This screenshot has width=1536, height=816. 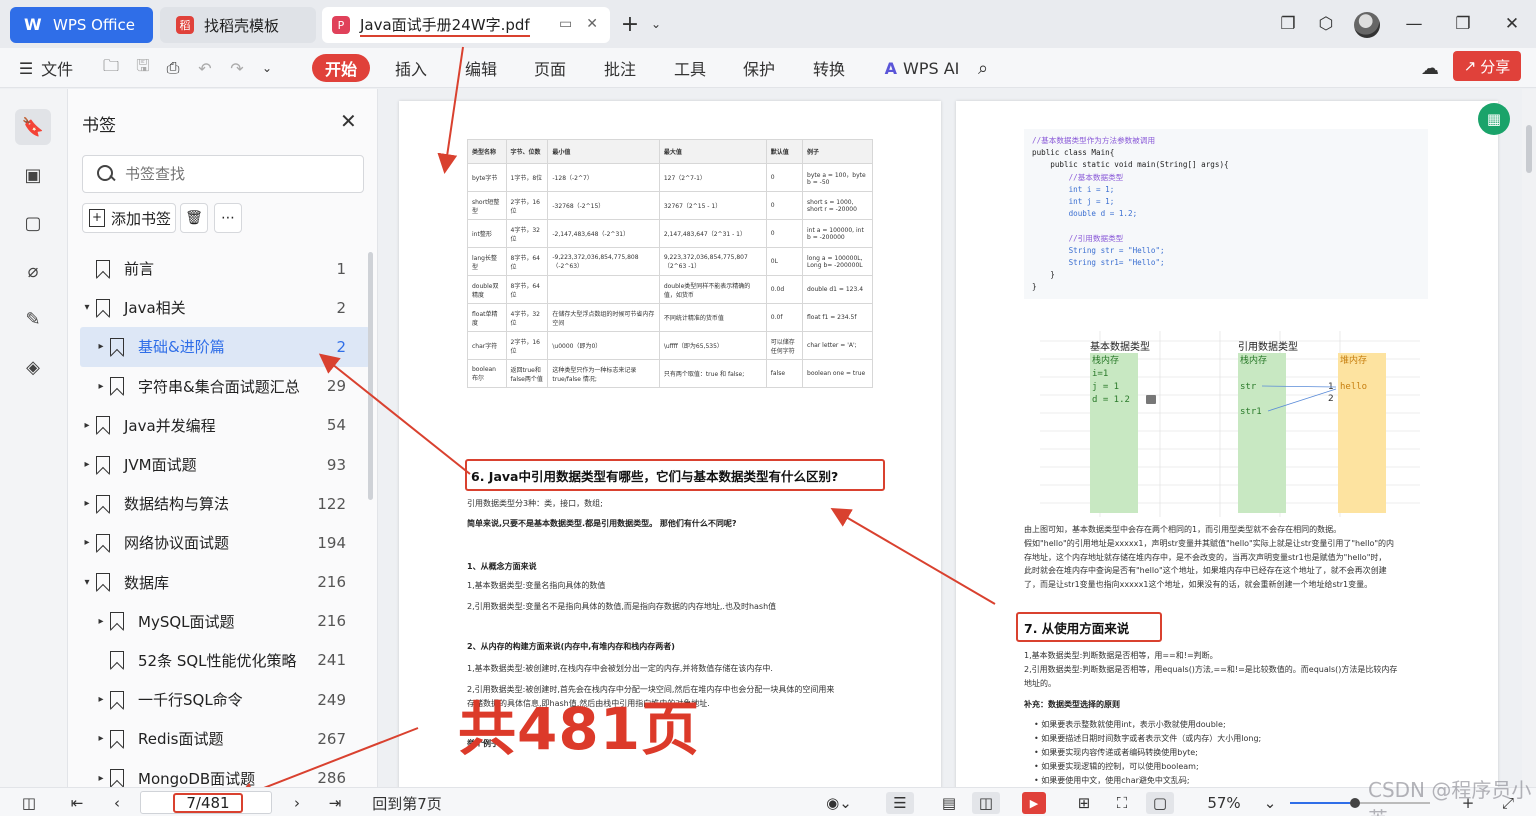 I want to click on thumbnail-icon: ▣, so click(x=33, y=175).